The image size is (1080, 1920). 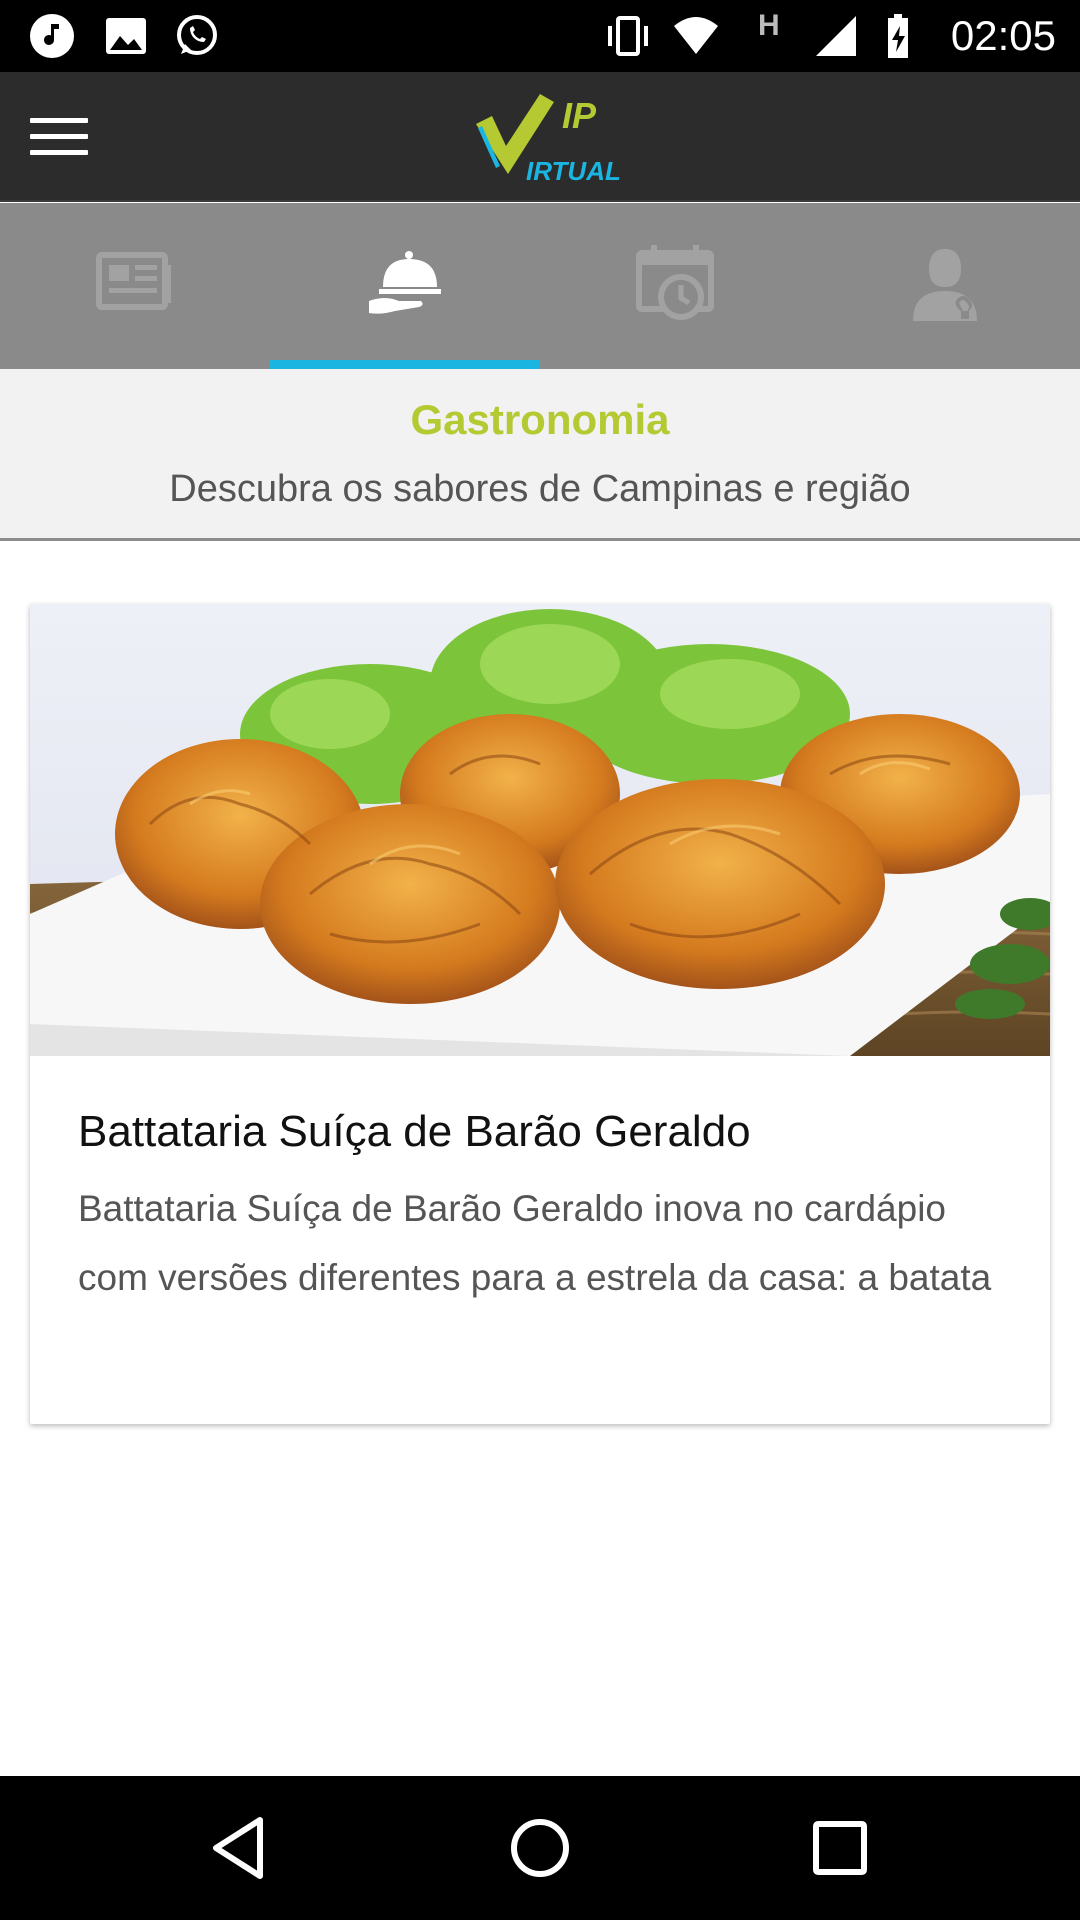 I want to click on tab-agenda, so click(x=675, y=286).